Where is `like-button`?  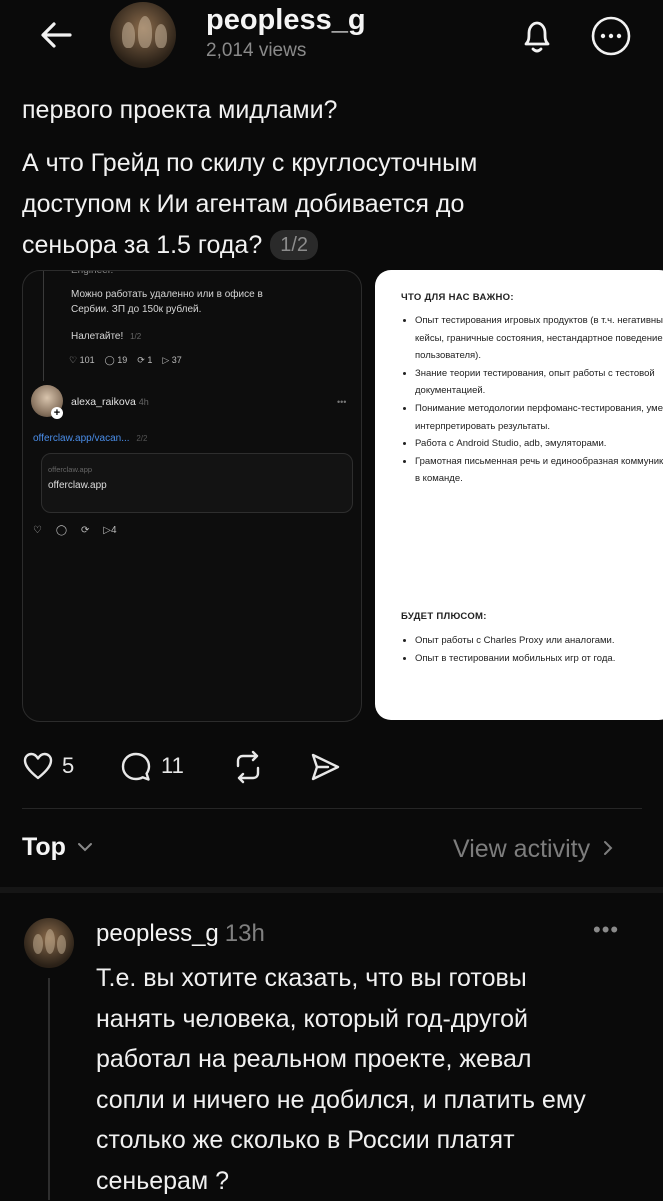
like-button is located at coordinates (38, 766).